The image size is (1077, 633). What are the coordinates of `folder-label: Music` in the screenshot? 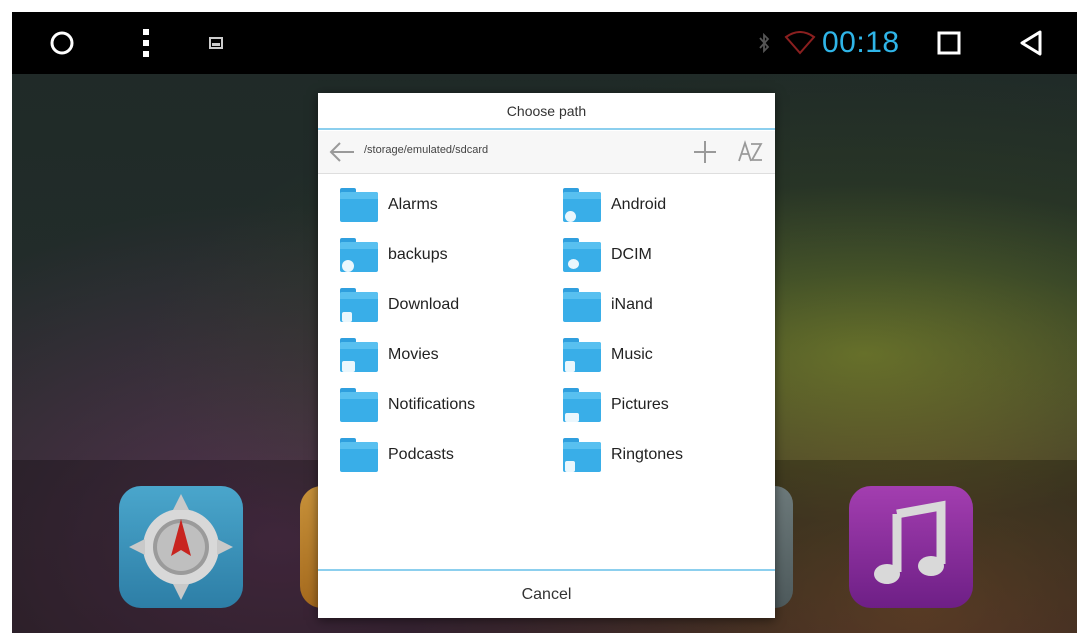 It's located at (632, 354).